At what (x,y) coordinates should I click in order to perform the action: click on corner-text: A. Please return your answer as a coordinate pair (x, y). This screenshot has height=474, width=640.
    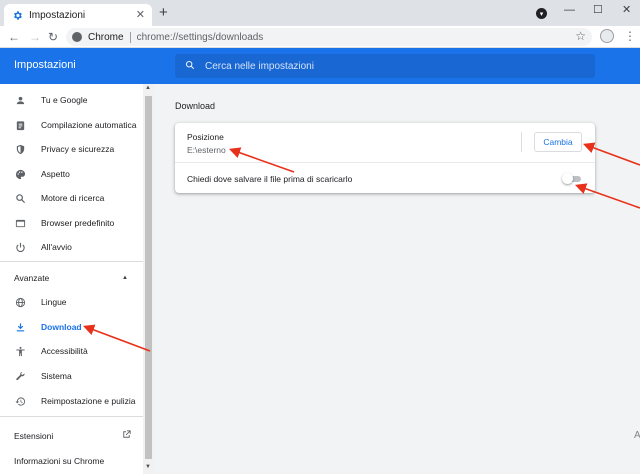
    Looking at the image, I should click on (637, 435).